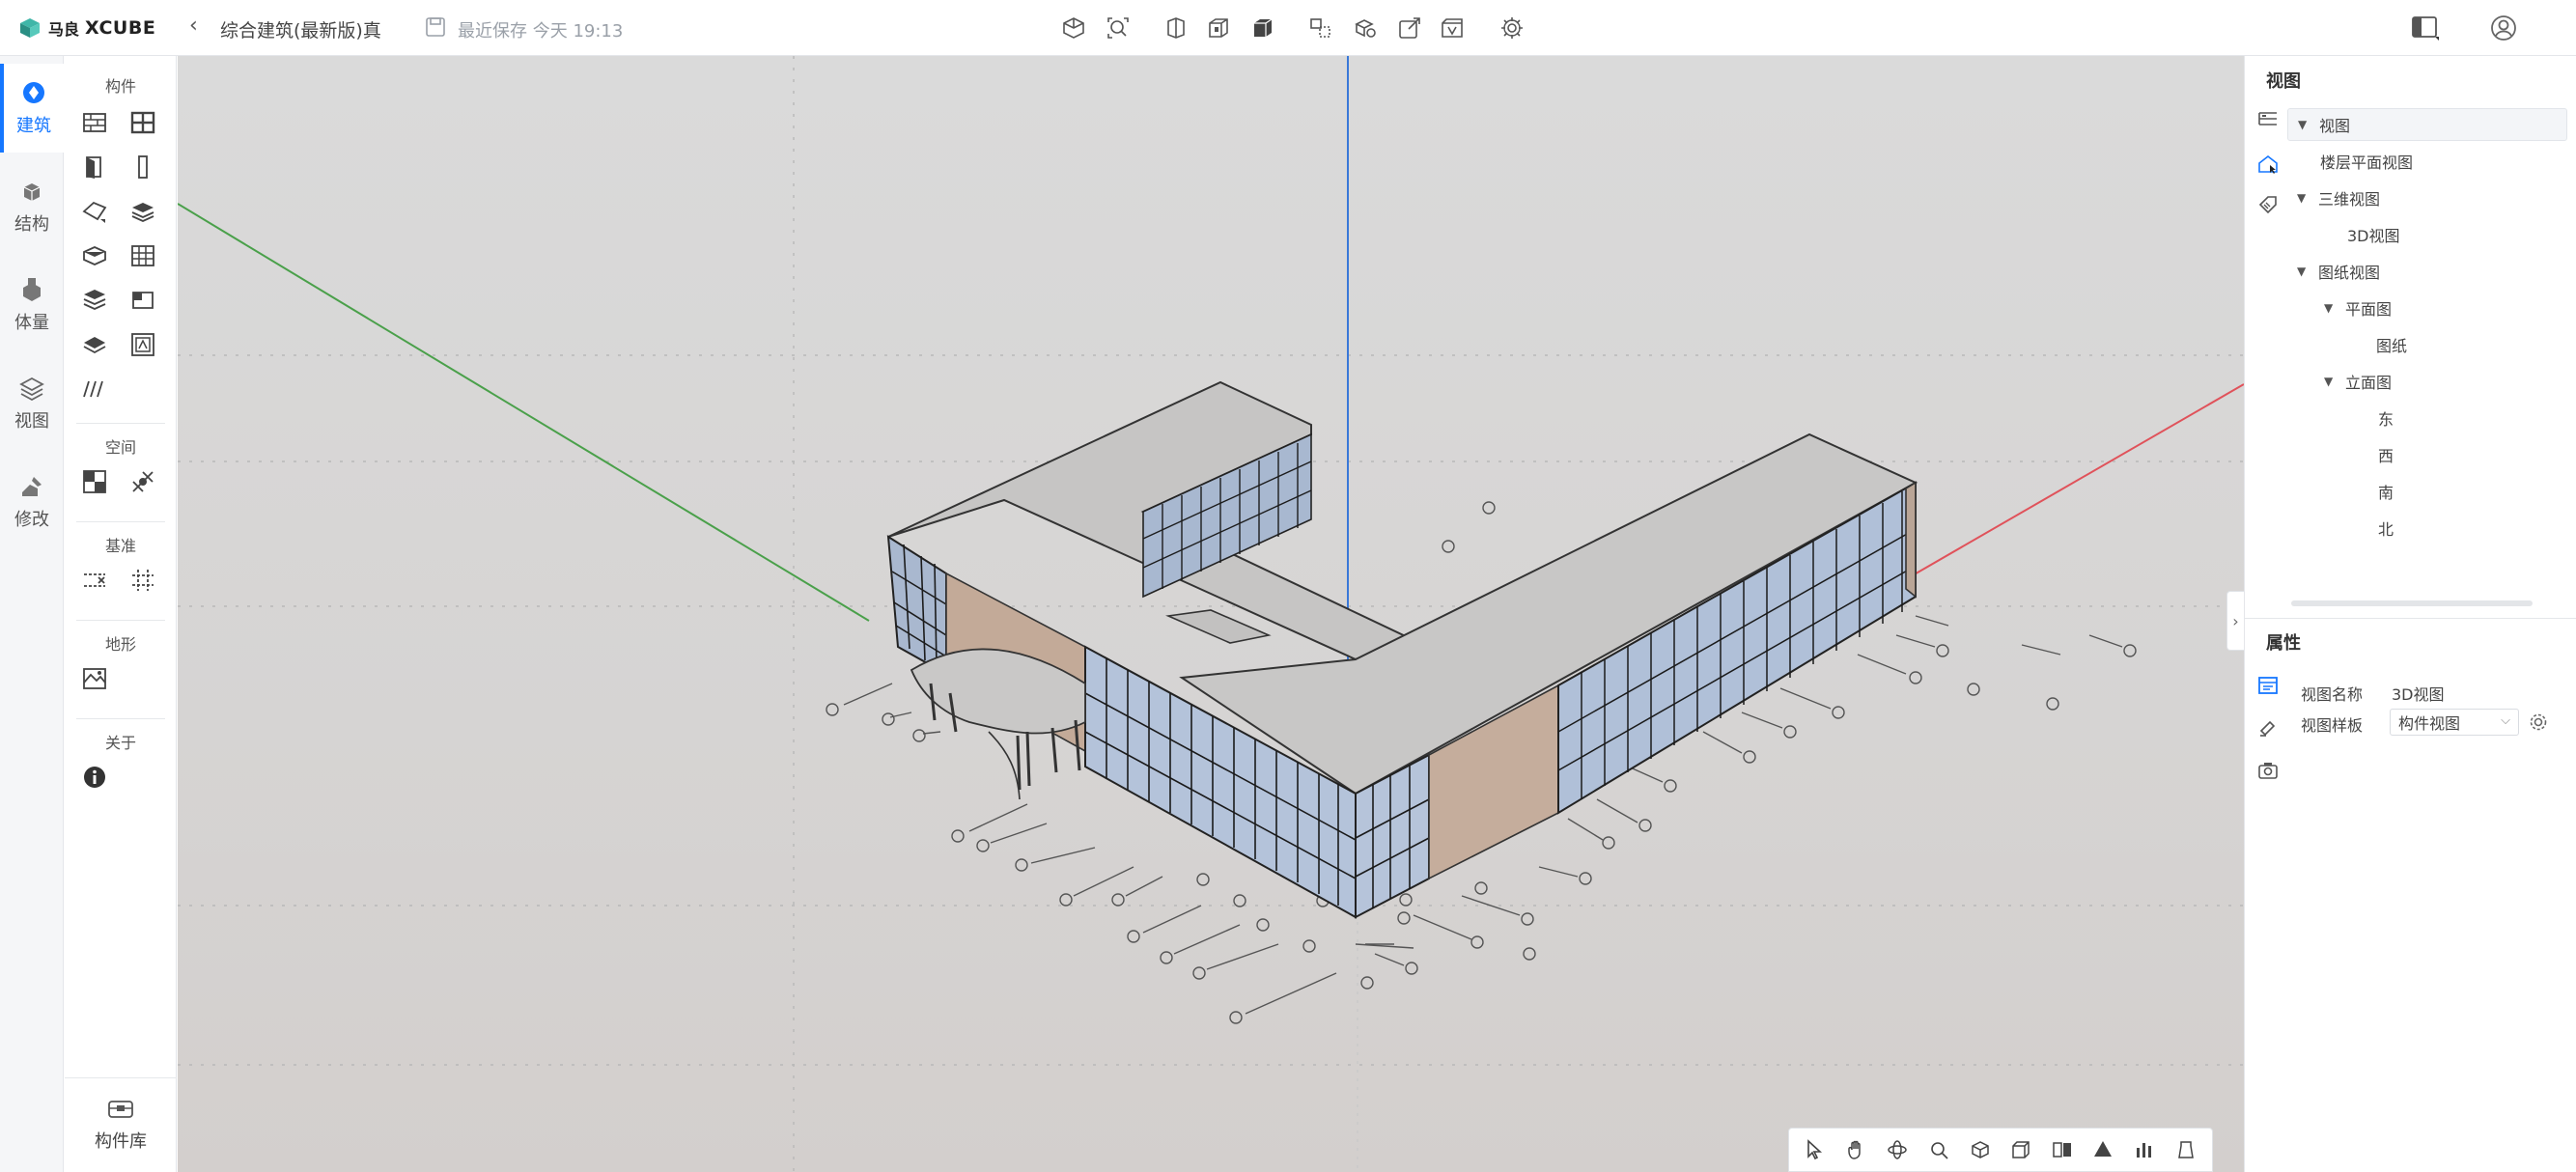 The width and height of the screenshot is (2576, 1172). I want to click on palette-section-space: 空间, so click(120, 447).